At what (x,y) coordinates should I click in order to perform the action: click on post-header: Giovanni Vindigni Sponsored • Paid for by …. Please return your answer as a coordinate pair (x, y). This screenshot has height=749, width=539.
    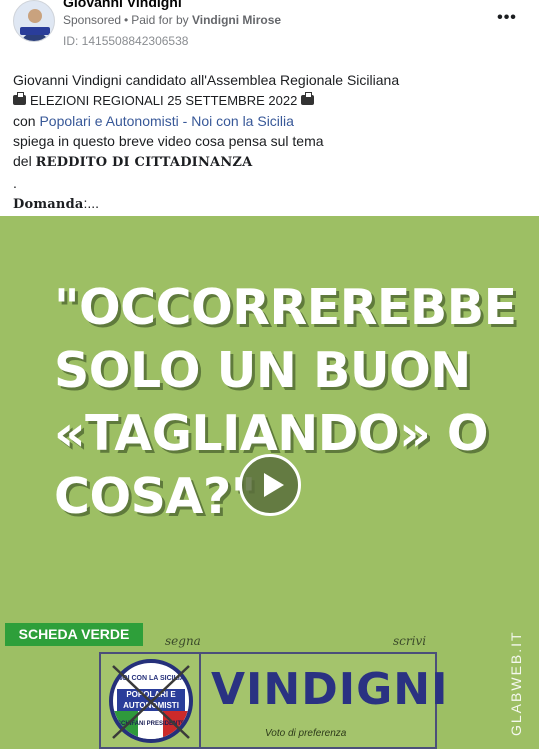
    Looking at the image, I should click on (269, 30).